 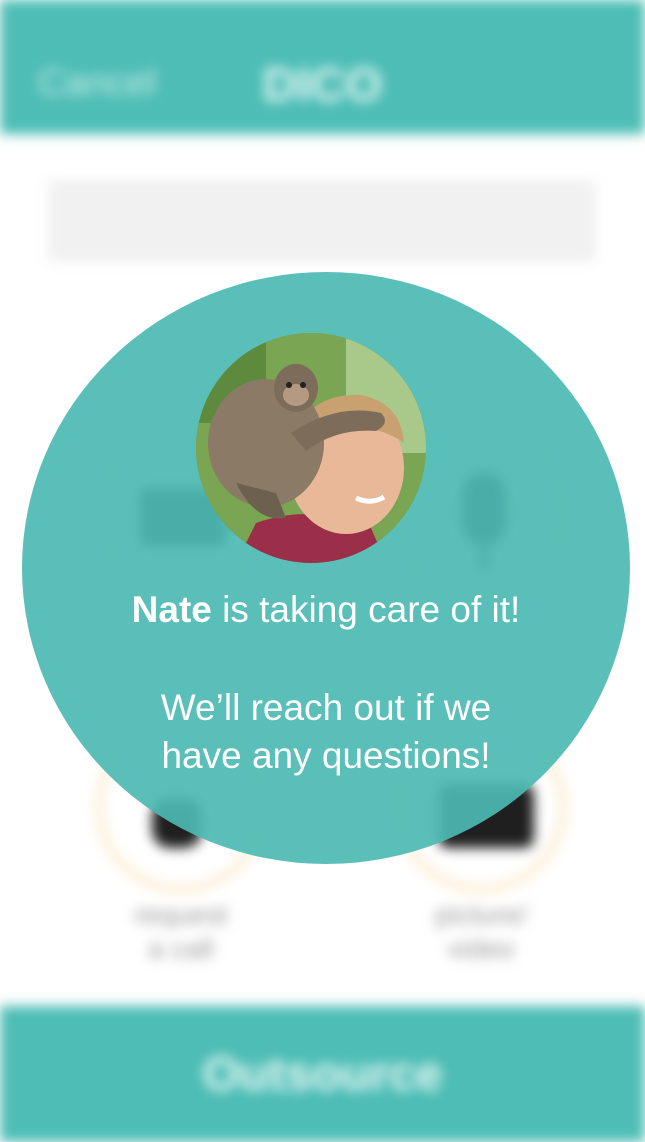 What do you see at coordinates (322, 85) in the screenshot?
I see `app-title: DICO` at bounding box center [322, 85].